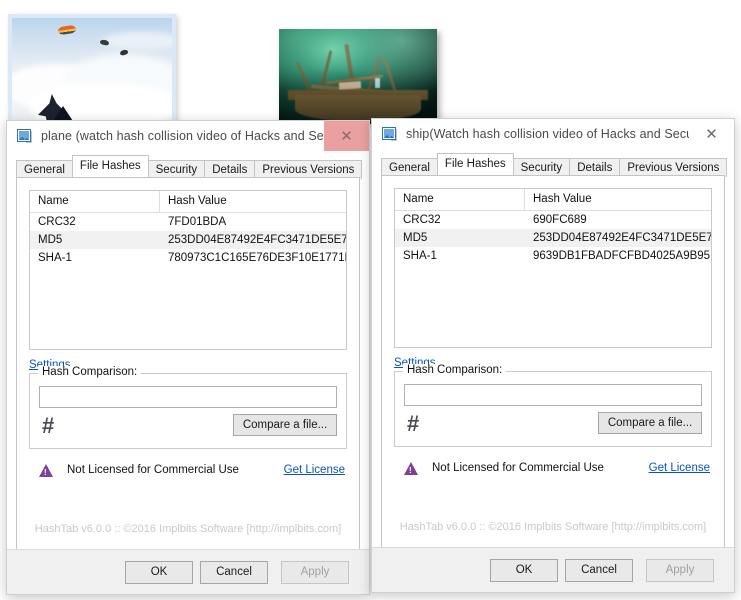 The height and width of the screenshot is (600, 741). I want to click on ship-photo, so click(358, 76).